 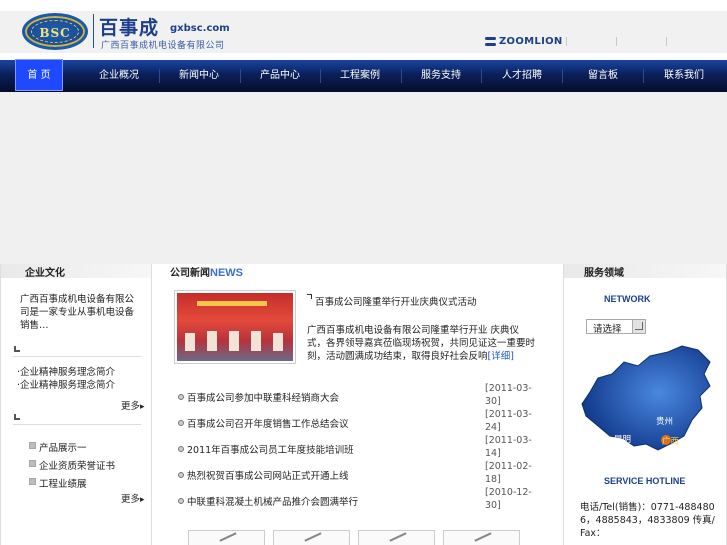 What do you see at coordinates (76, 271) in the screenshot?
I see `panel-header` at bounding box center [76, 271].